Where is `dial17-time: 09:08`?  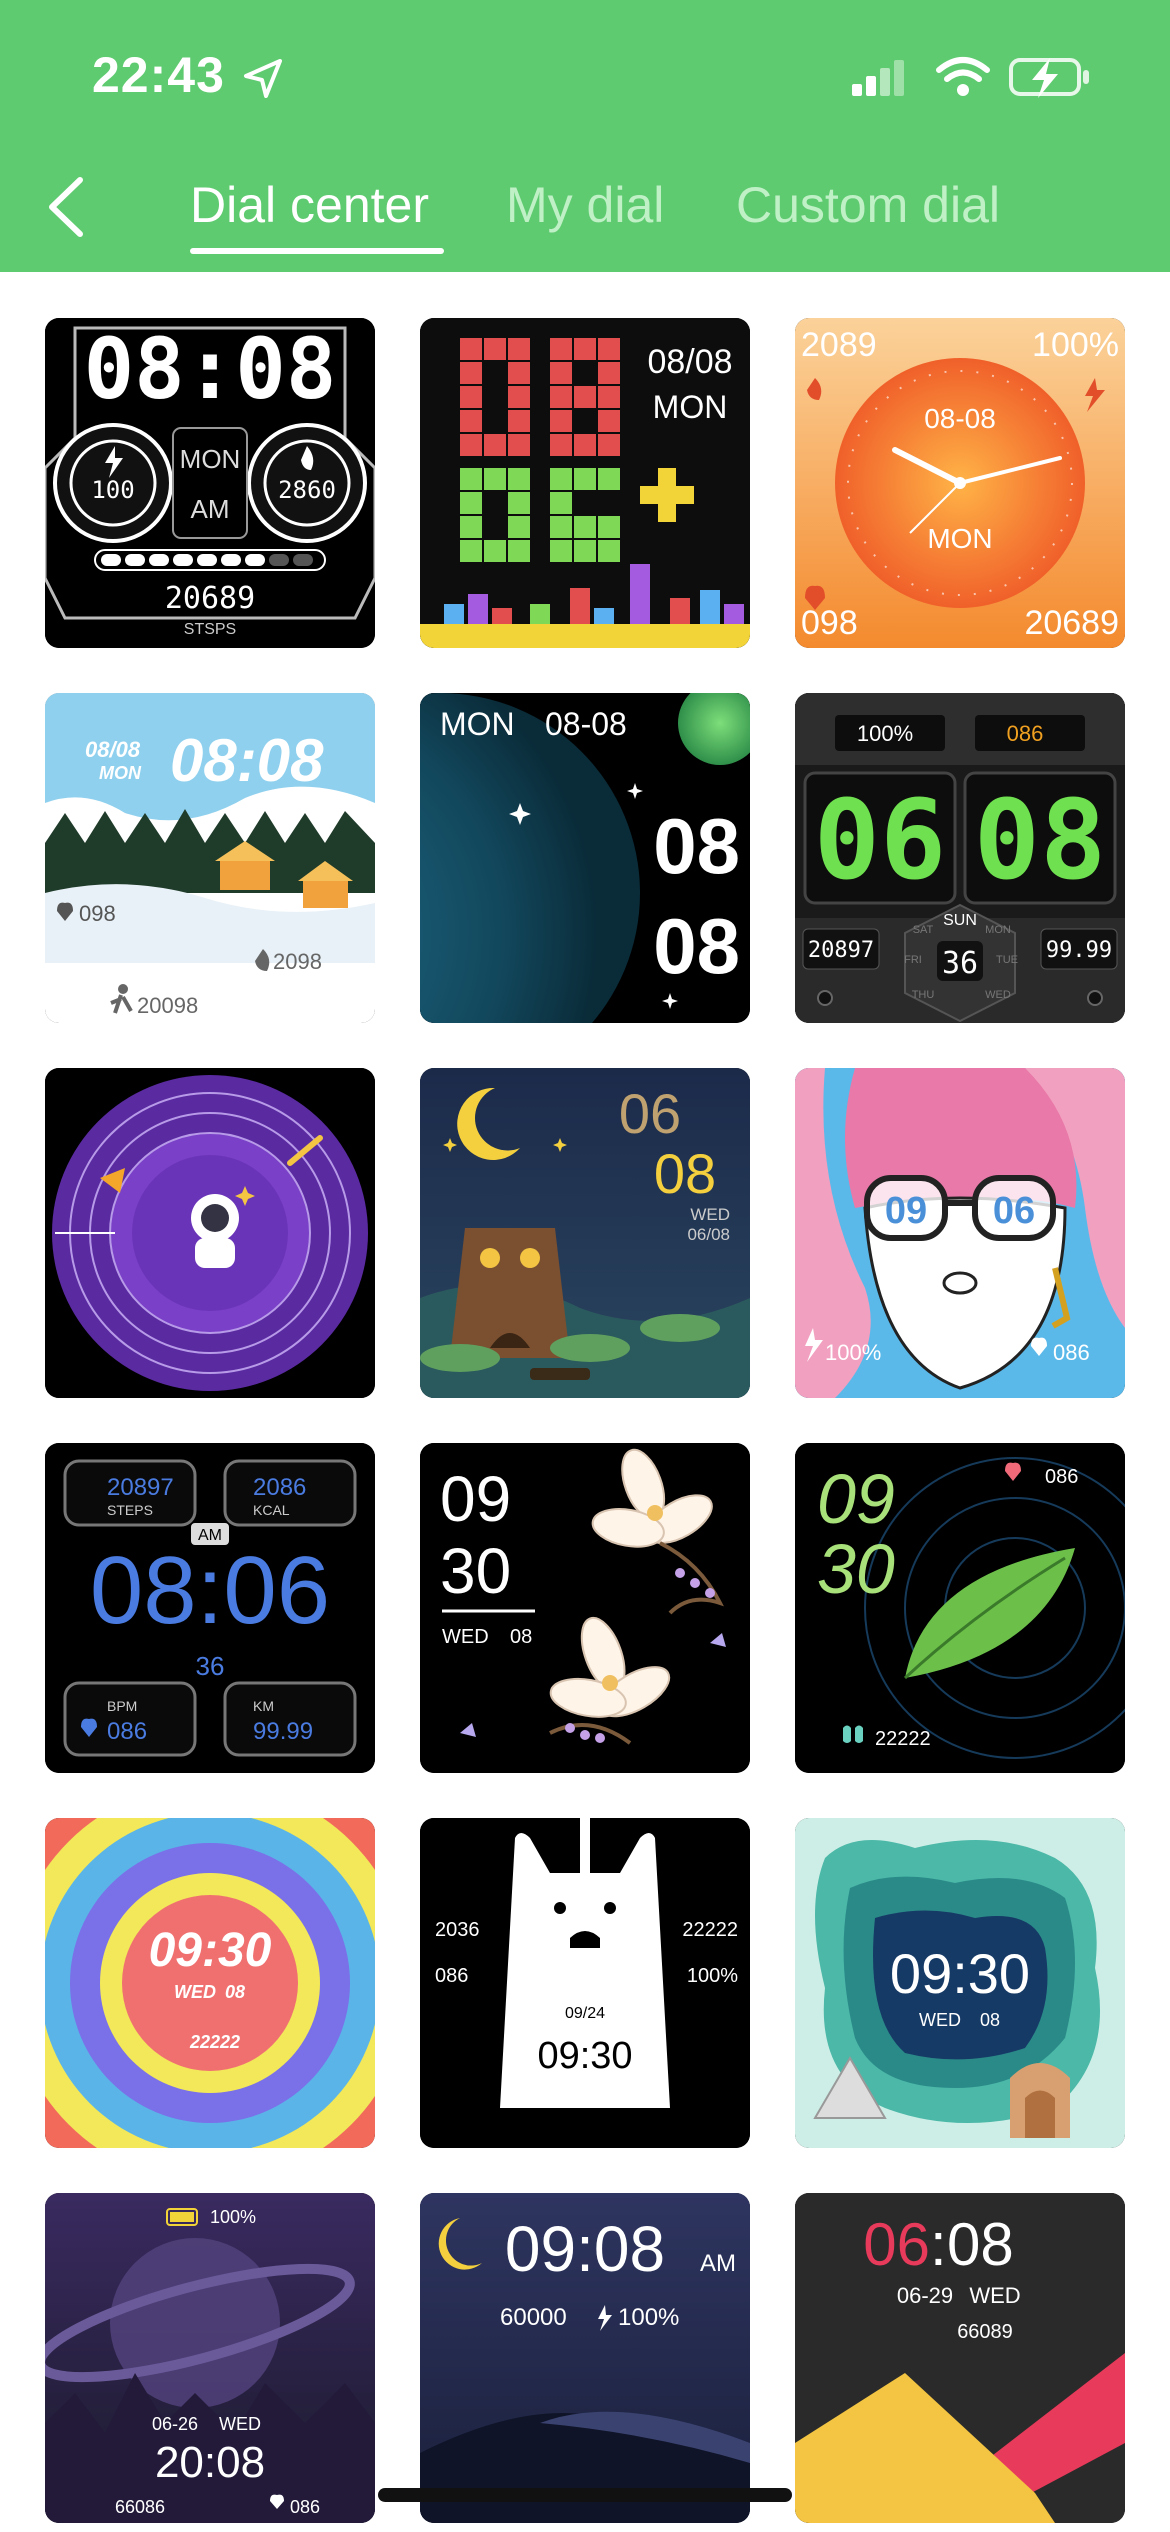
dial17-time: 09:08 is located at coordinates (585, 2249).